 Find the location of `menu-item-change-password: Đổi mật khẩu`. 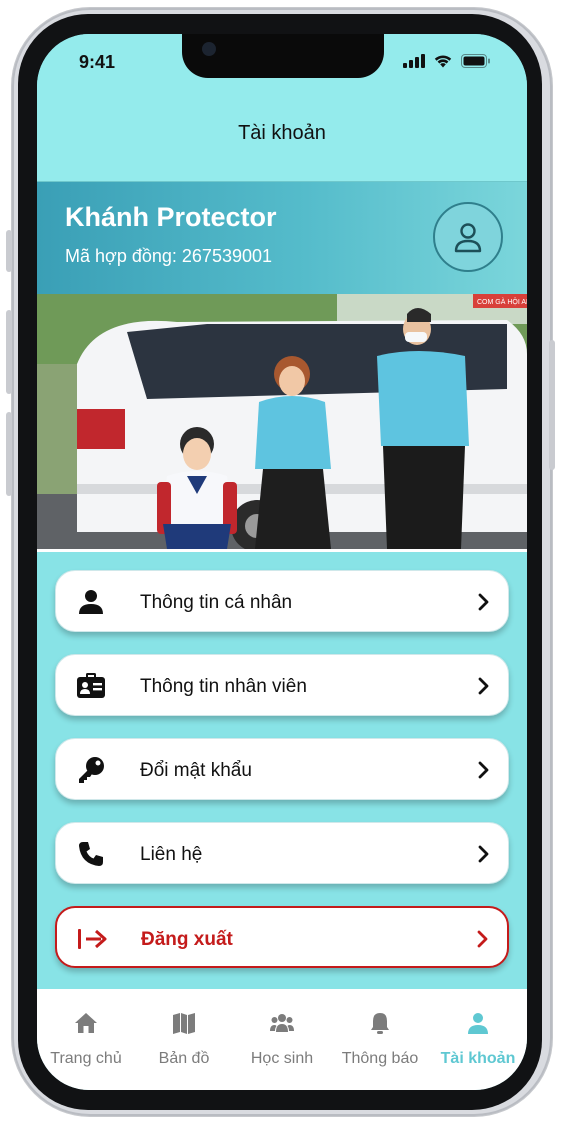

menu-item-change-password: Đổi mật khẩu is located at coordinates (282, 769).